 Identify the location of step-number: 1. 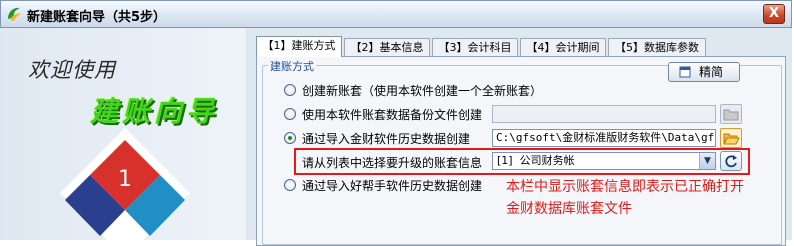
(125, 179).